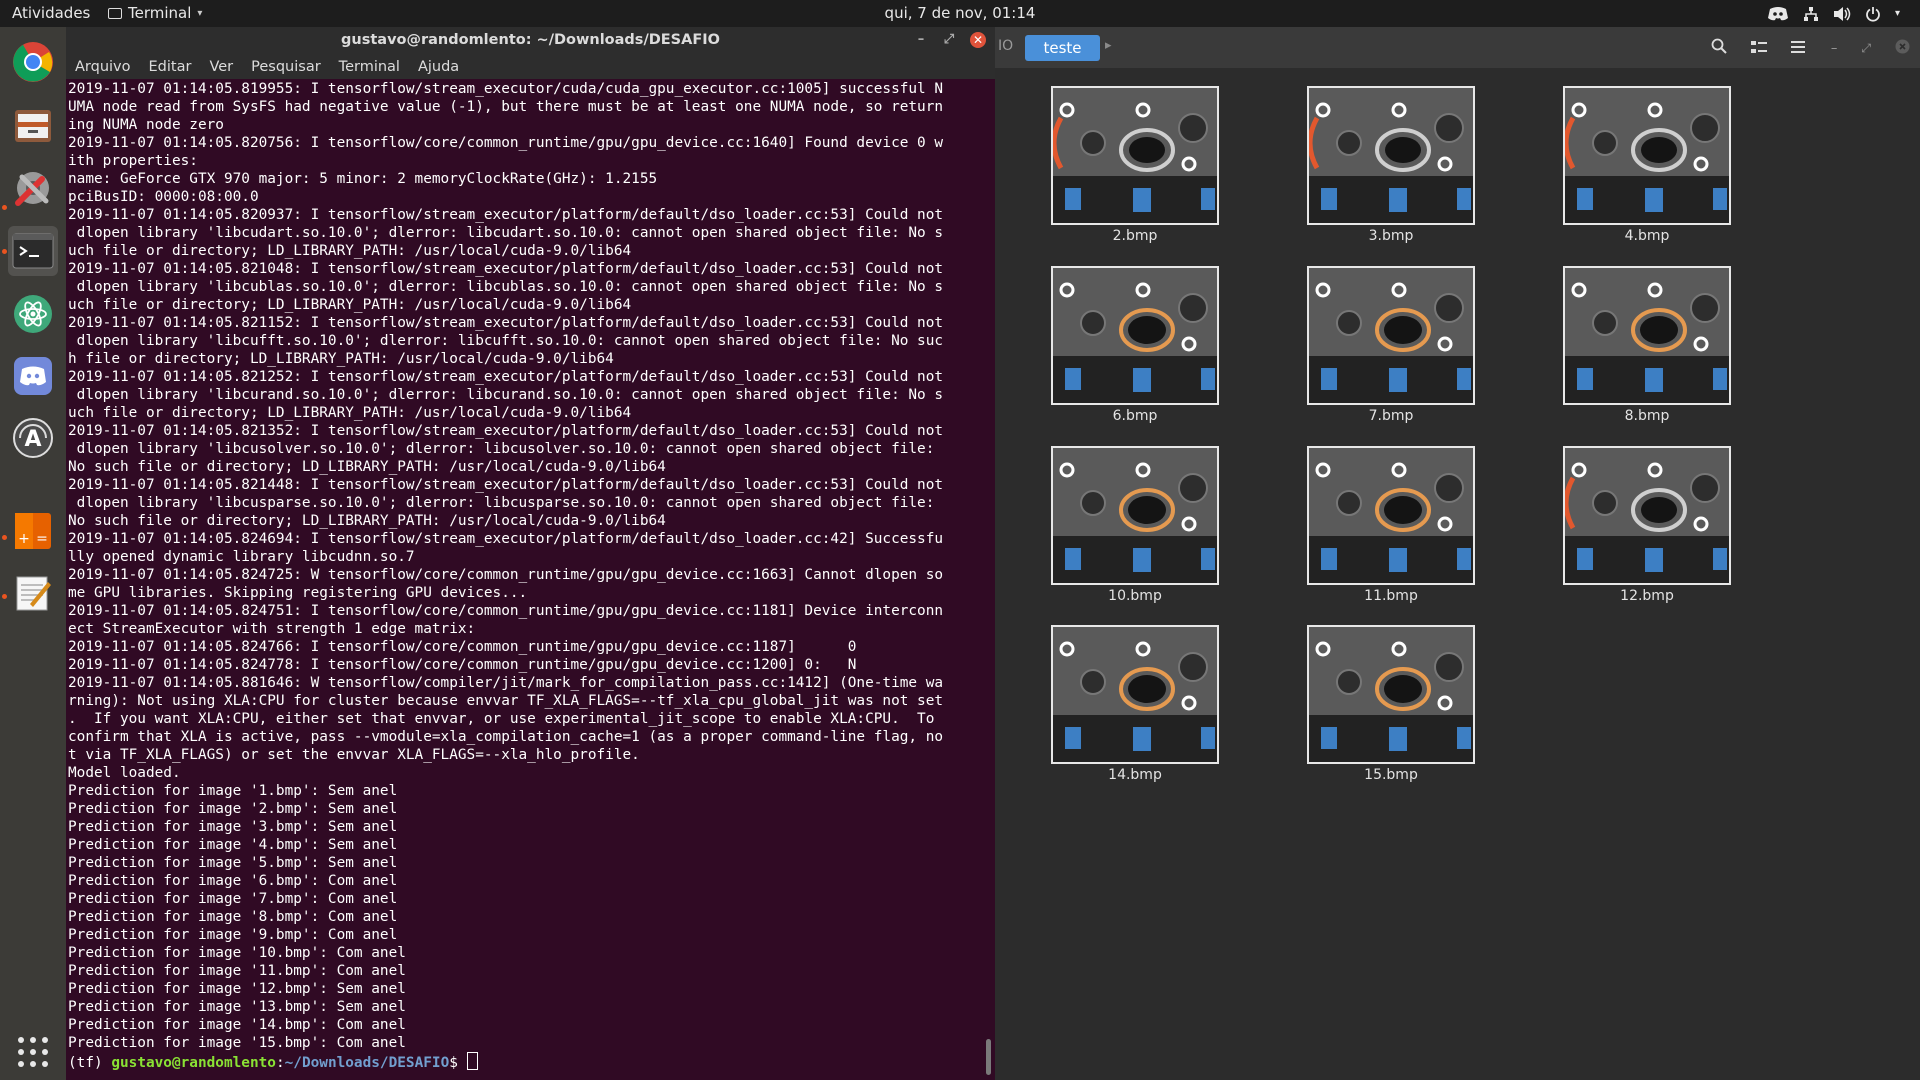  I want to click on volume-icon, so click(1842, 14).